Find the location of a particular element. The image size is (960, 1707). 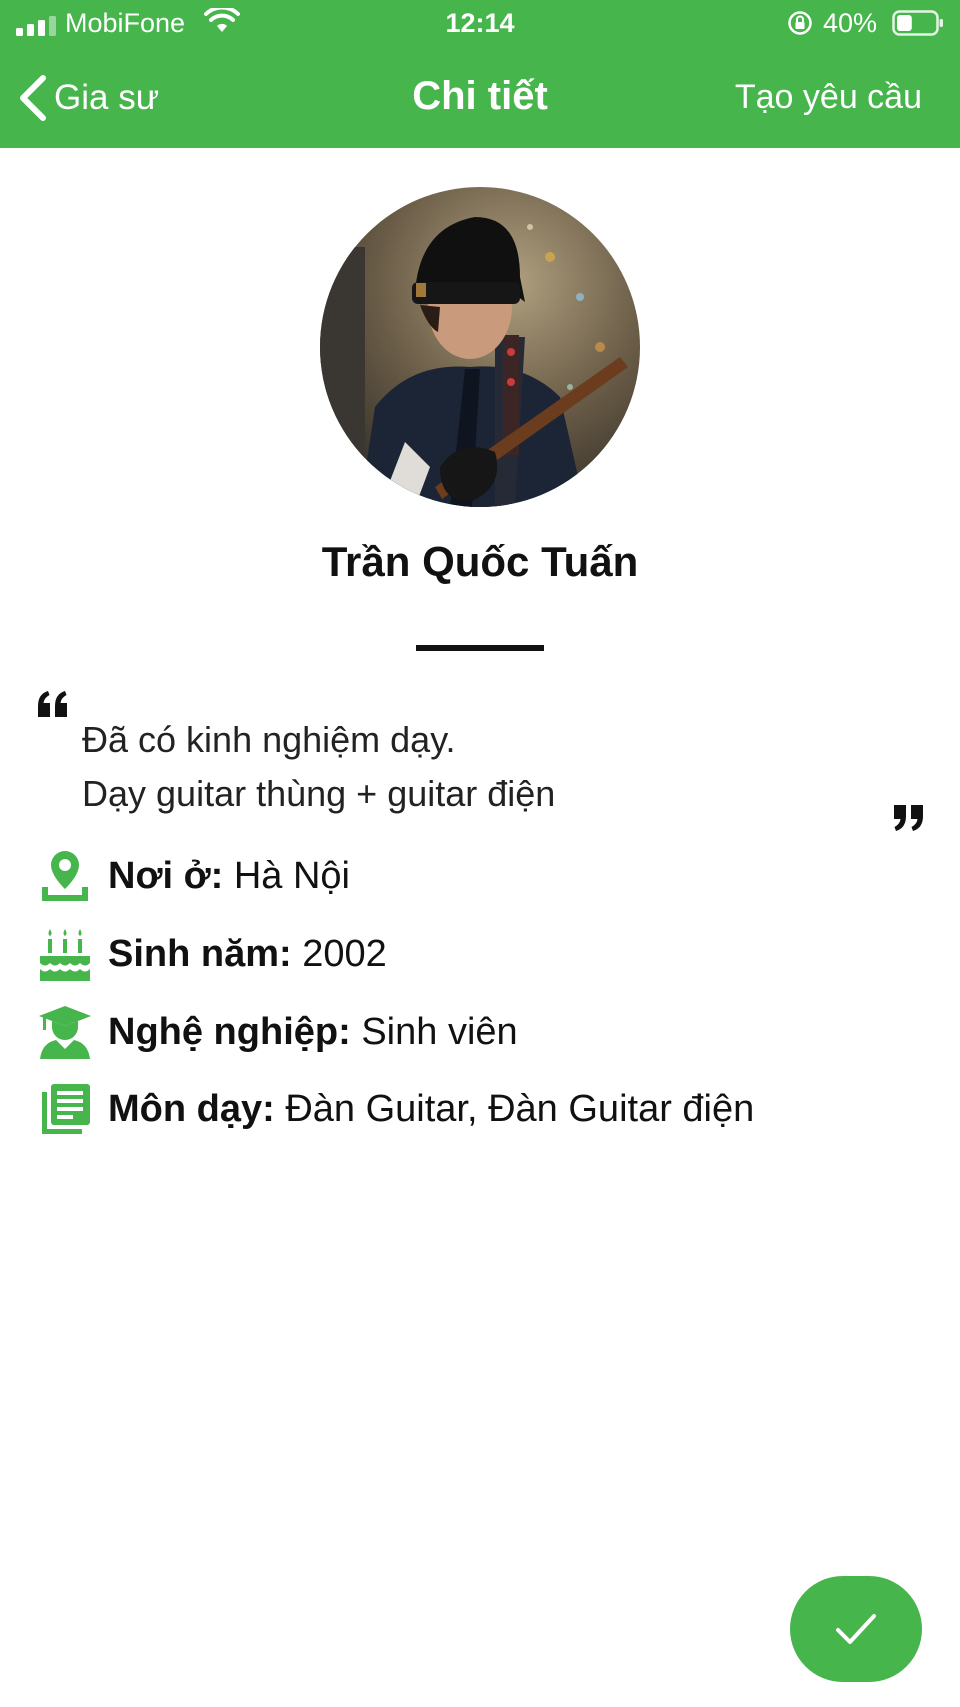

detail-label: Nghệ nghiệp: is located at coordinates (229, 1031).